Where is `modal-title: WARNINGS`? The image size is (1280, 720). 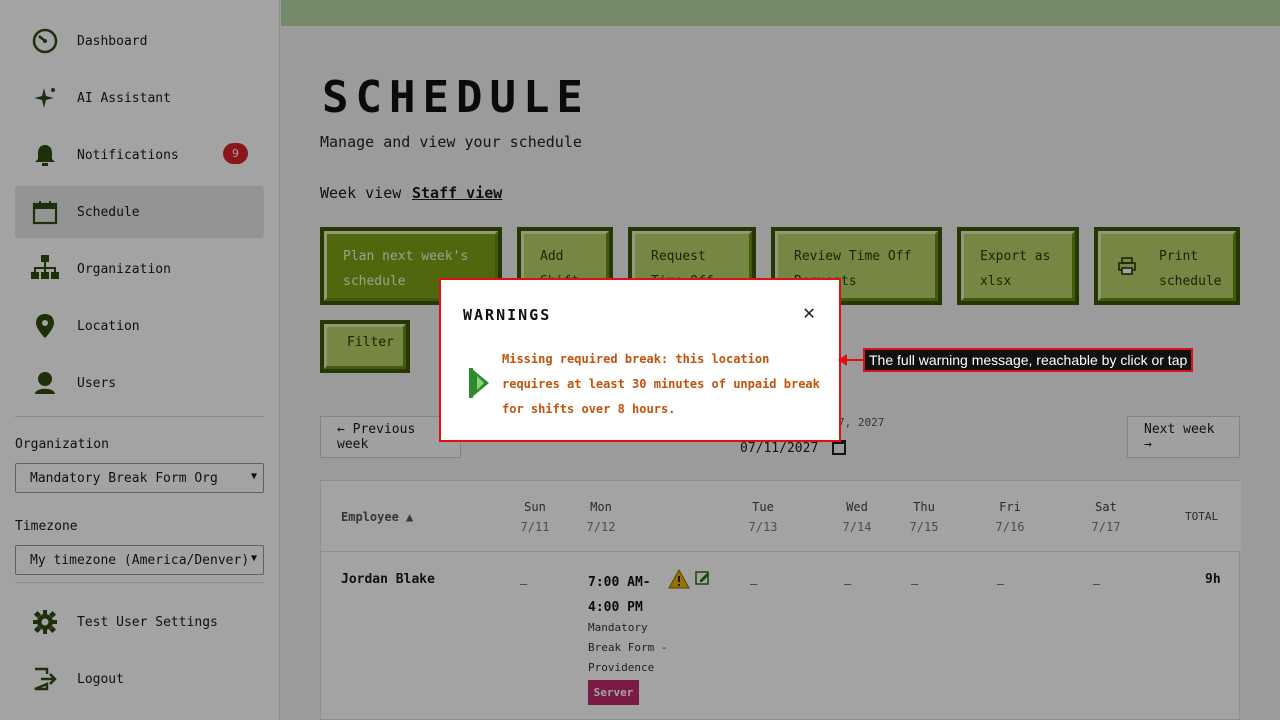 modal-title: WARNINGS is located at coordinates (507, 315).